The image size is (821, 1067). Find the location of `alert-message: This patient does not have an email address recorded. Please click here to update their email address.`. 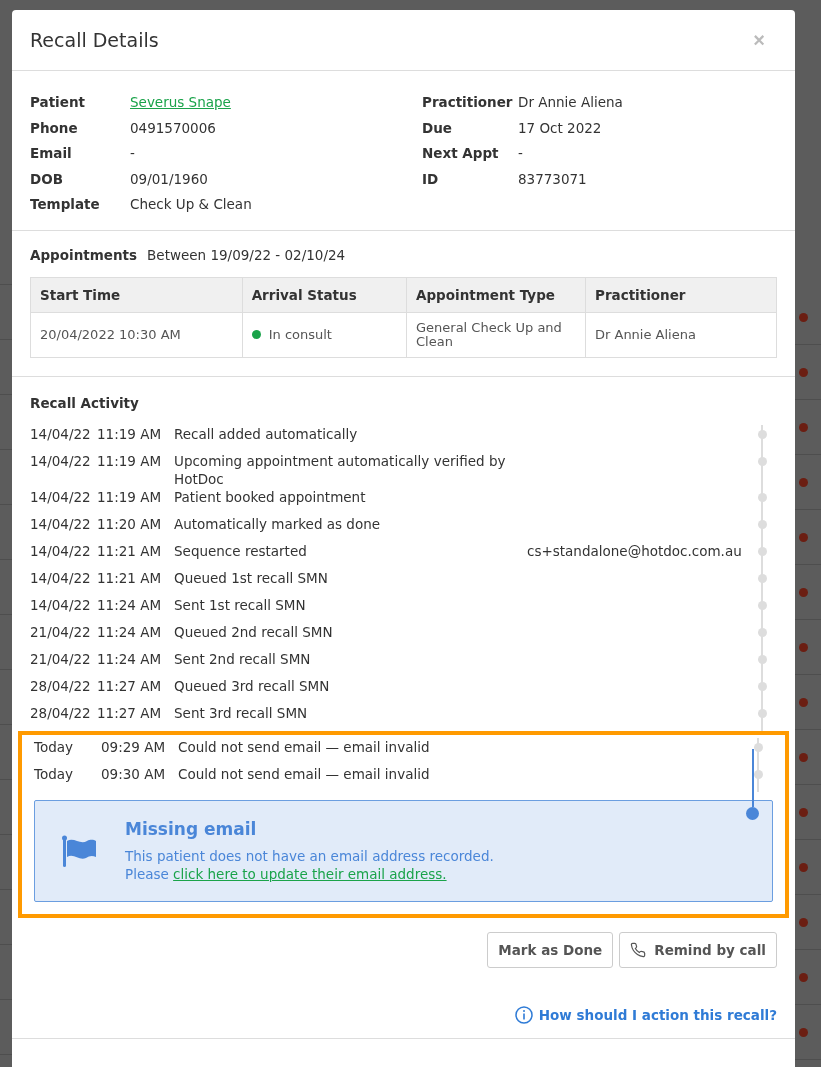

alert-message: This patient does not have an email address recorded. Please click here to update their email address. is located at coordinates (310, 864).